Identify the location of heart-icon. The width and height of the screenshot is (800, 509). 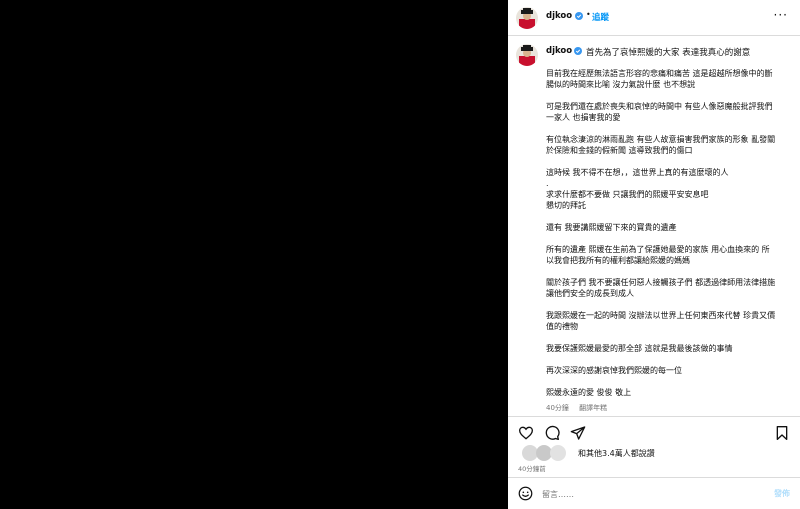
(526, 433).